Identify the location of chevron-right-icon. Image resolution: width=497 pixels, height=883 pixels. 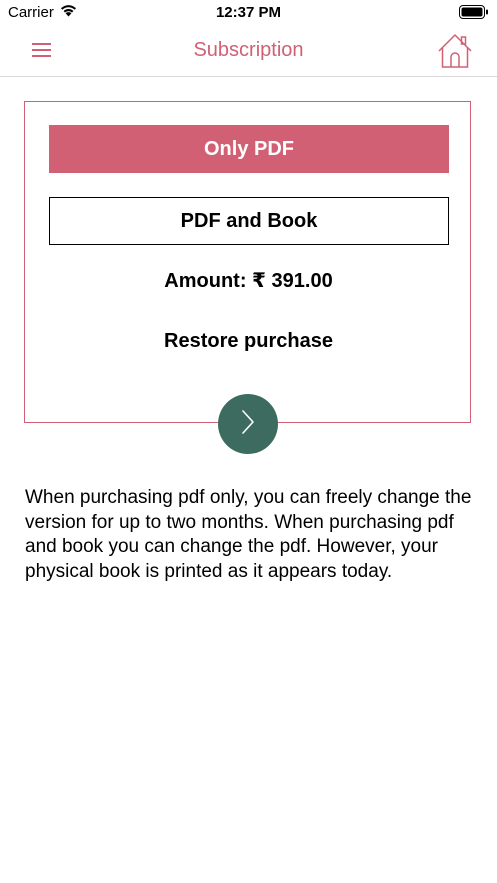
(248, 424).